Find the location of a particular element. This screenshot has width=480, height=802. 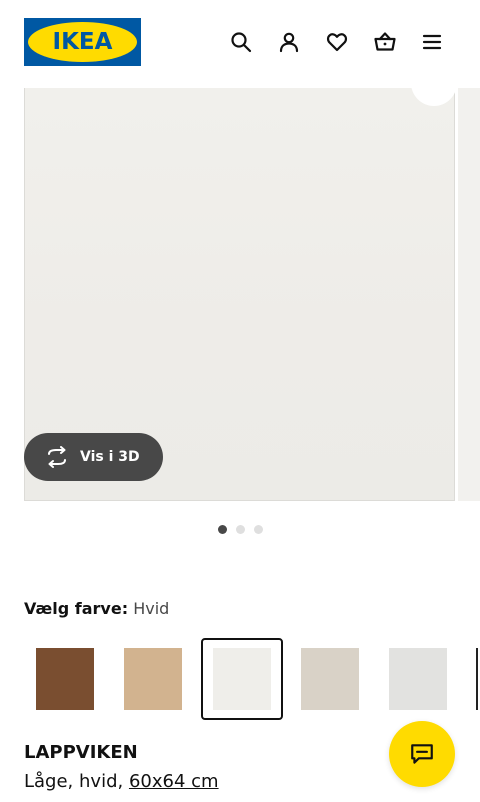

color-picker-label: Vælg farve: Hvid is located at coordinates (96, 608).